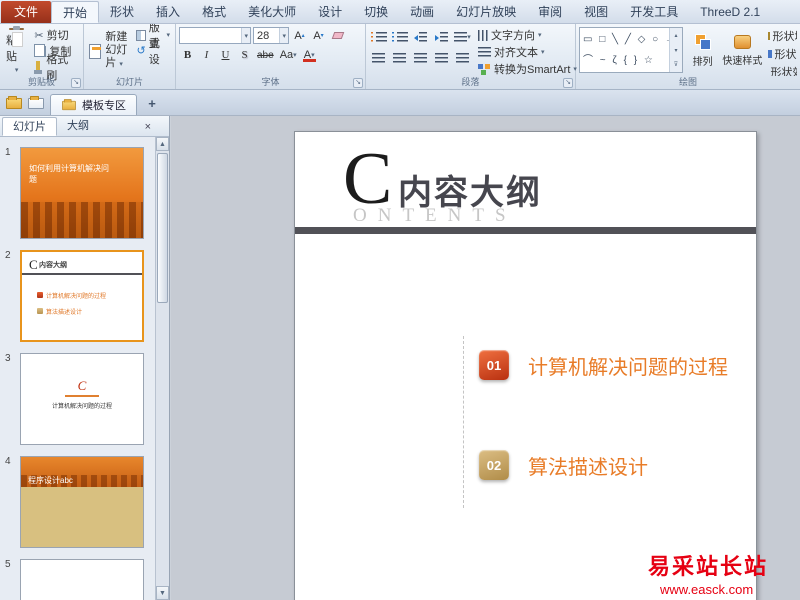 The width and height of the screenshot is (800, 600). What do you see at coordinates (82, 296) in the screenshot?
I see `slide-thumbnail-2-selected: C 内容大纲 计算机解决问题的过程 算法描述设计` at bounding box center [82, 296].